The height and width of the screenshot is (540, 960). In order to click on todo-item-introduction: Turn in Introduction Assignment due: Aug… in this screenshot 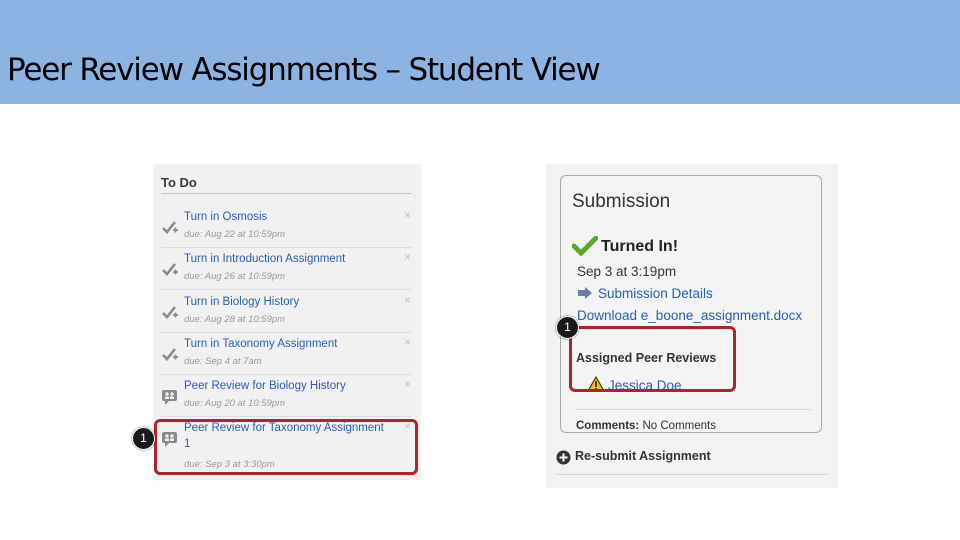, I will do `click(282, 269)`.